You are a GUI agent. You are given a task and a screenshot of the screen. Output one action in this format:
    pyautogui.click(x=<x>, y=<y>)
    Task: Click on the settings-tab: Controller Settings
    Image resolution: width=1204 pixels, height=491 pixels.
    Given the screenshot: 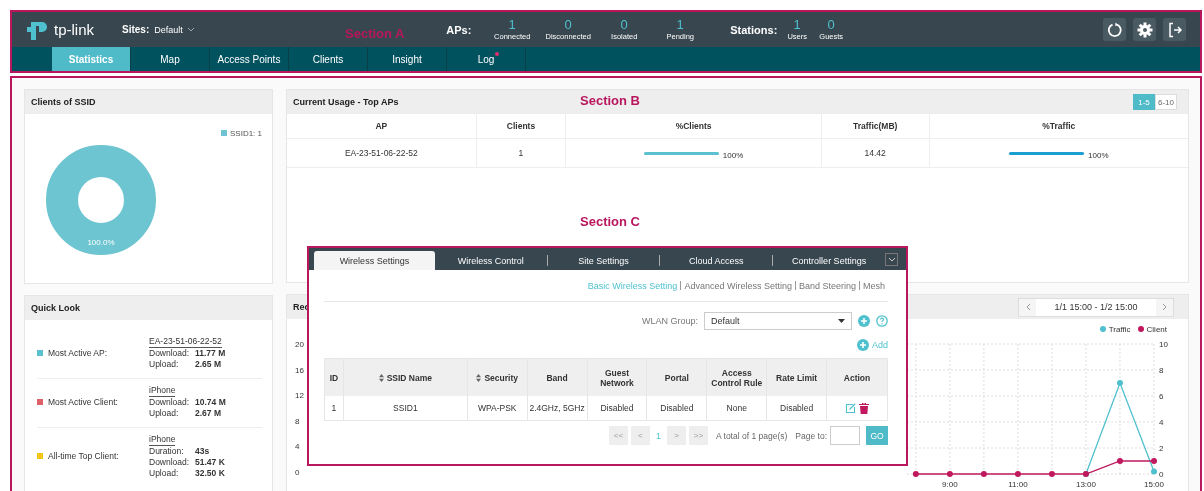 What is the action you would take?
    pyautogui.click(x=829, y=260)
    